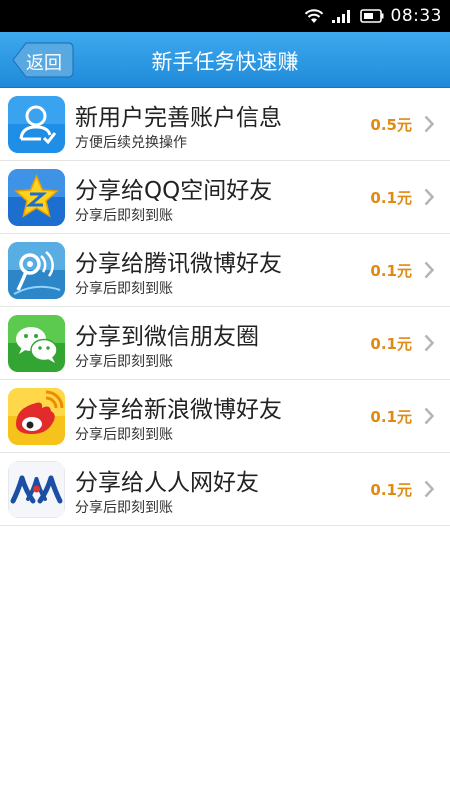  I want to click on user-profile-icon, so click(36, 124).